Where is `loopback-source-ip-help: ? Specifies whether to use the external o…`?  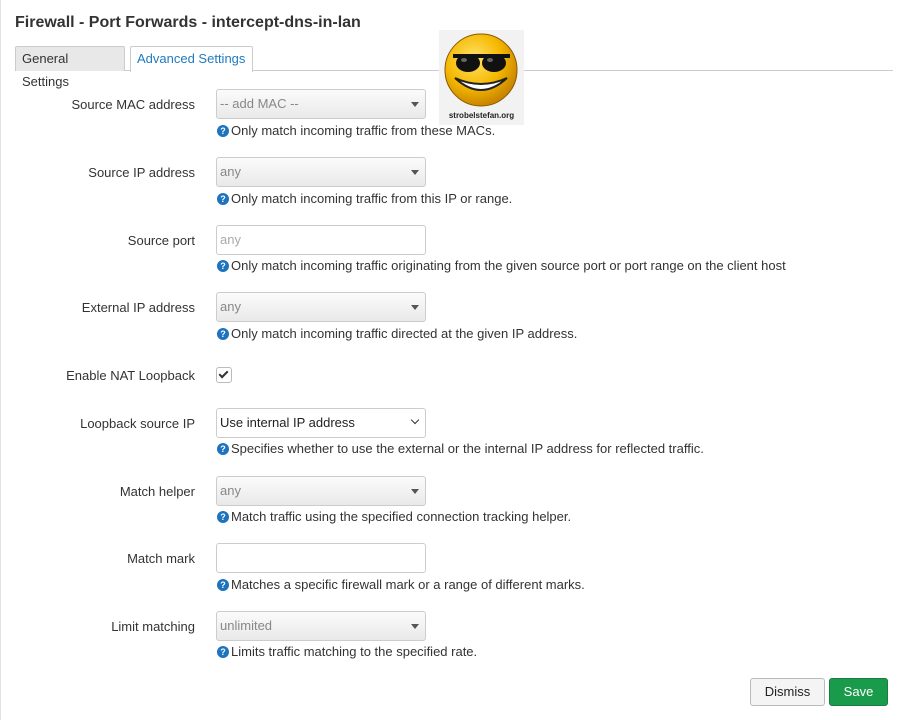 loopback-source-ip-help: ? Specifies whether to use the external o… is located at coordinates (460, 448).